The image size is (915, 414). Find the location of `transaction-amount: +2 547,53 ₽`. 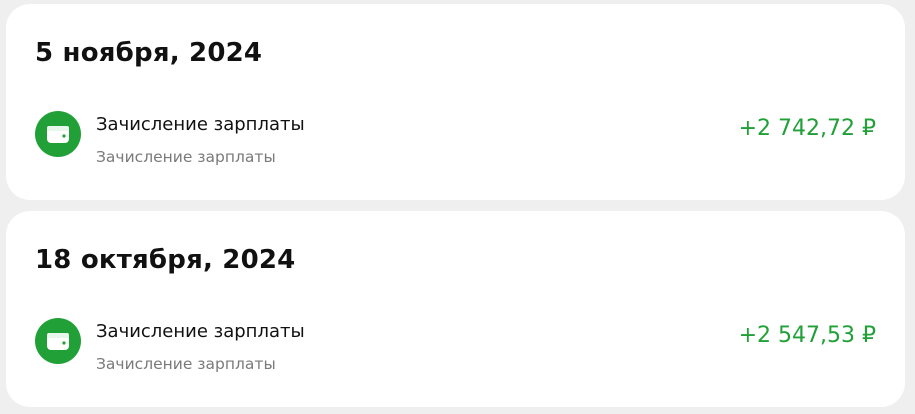

transaction-amount: +2 547,53 ₽ is located at coordinates (807, 335).